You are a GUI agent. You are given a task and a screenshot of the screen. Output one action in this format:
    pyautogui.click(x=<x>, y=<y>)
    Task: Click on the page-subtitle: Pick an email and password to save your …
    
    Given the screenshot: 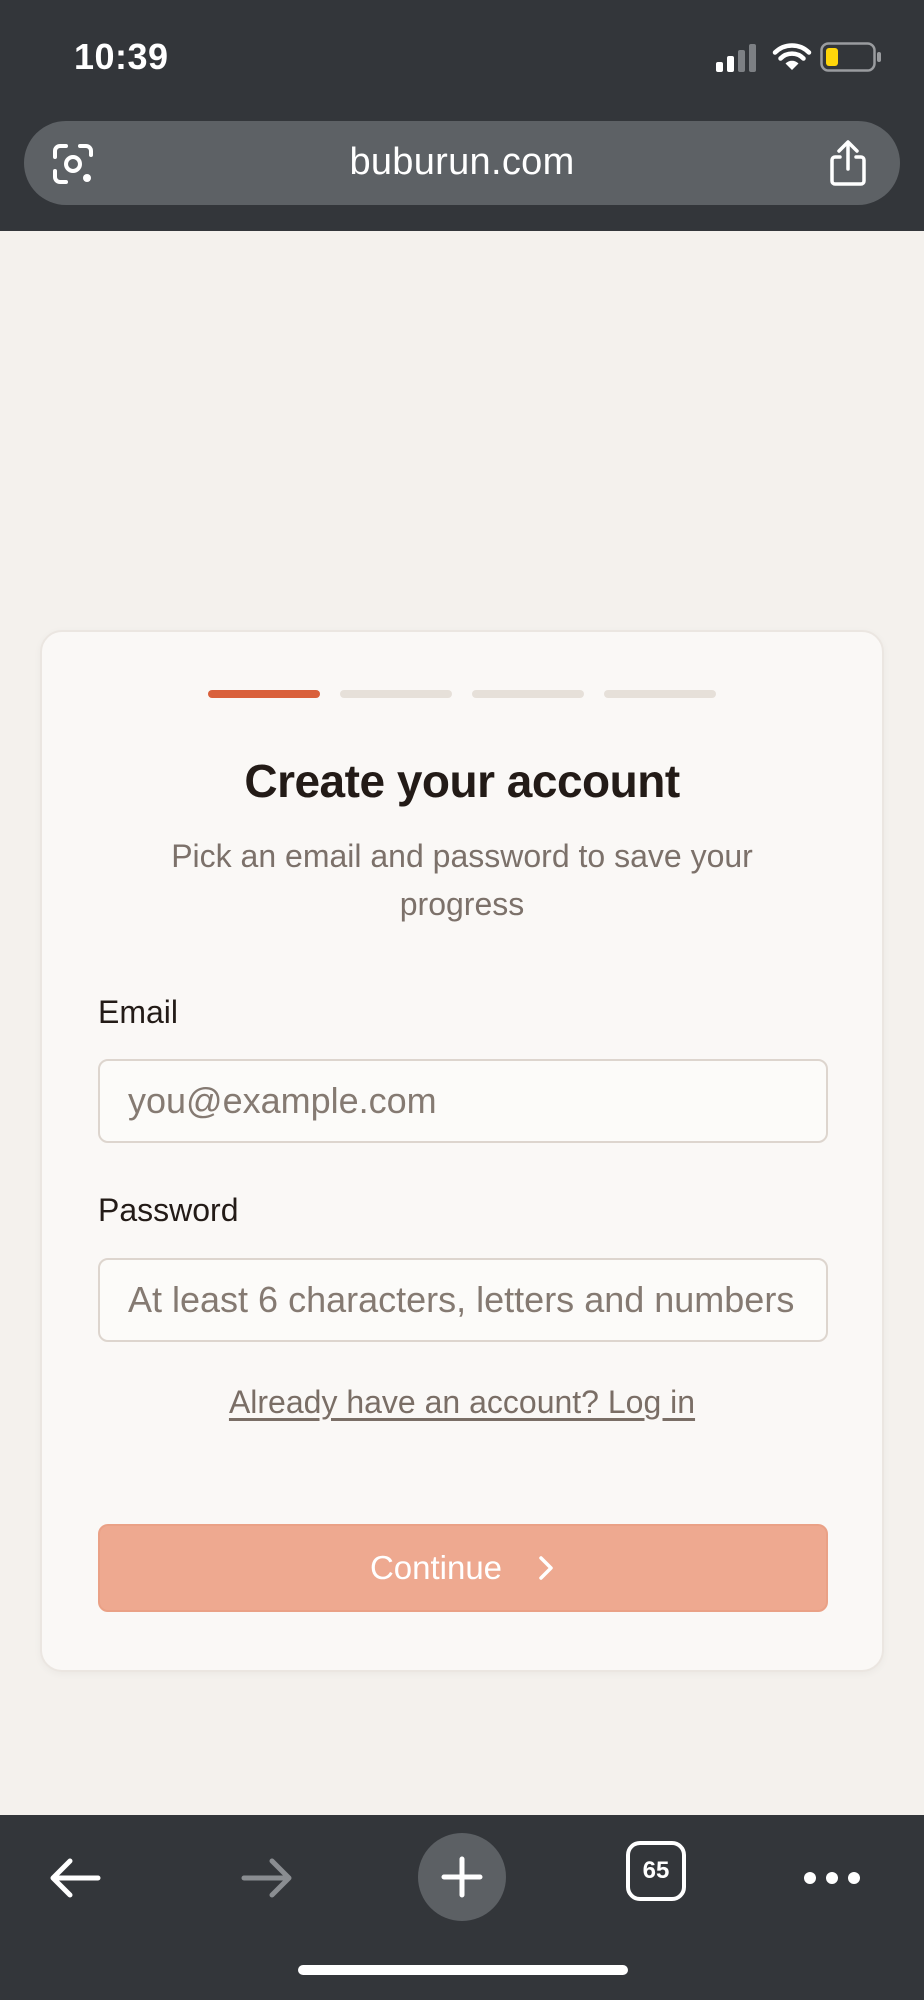 What is the action you would take?
    pyautogui.click(x=462, y=880)
    